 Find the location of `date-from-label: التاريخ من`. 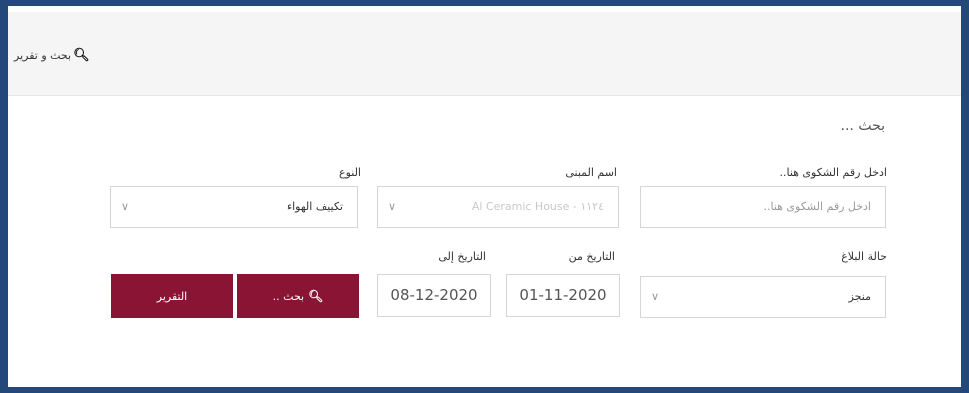

date-from-label: التاريخ من is located at coordinates (591, 256).